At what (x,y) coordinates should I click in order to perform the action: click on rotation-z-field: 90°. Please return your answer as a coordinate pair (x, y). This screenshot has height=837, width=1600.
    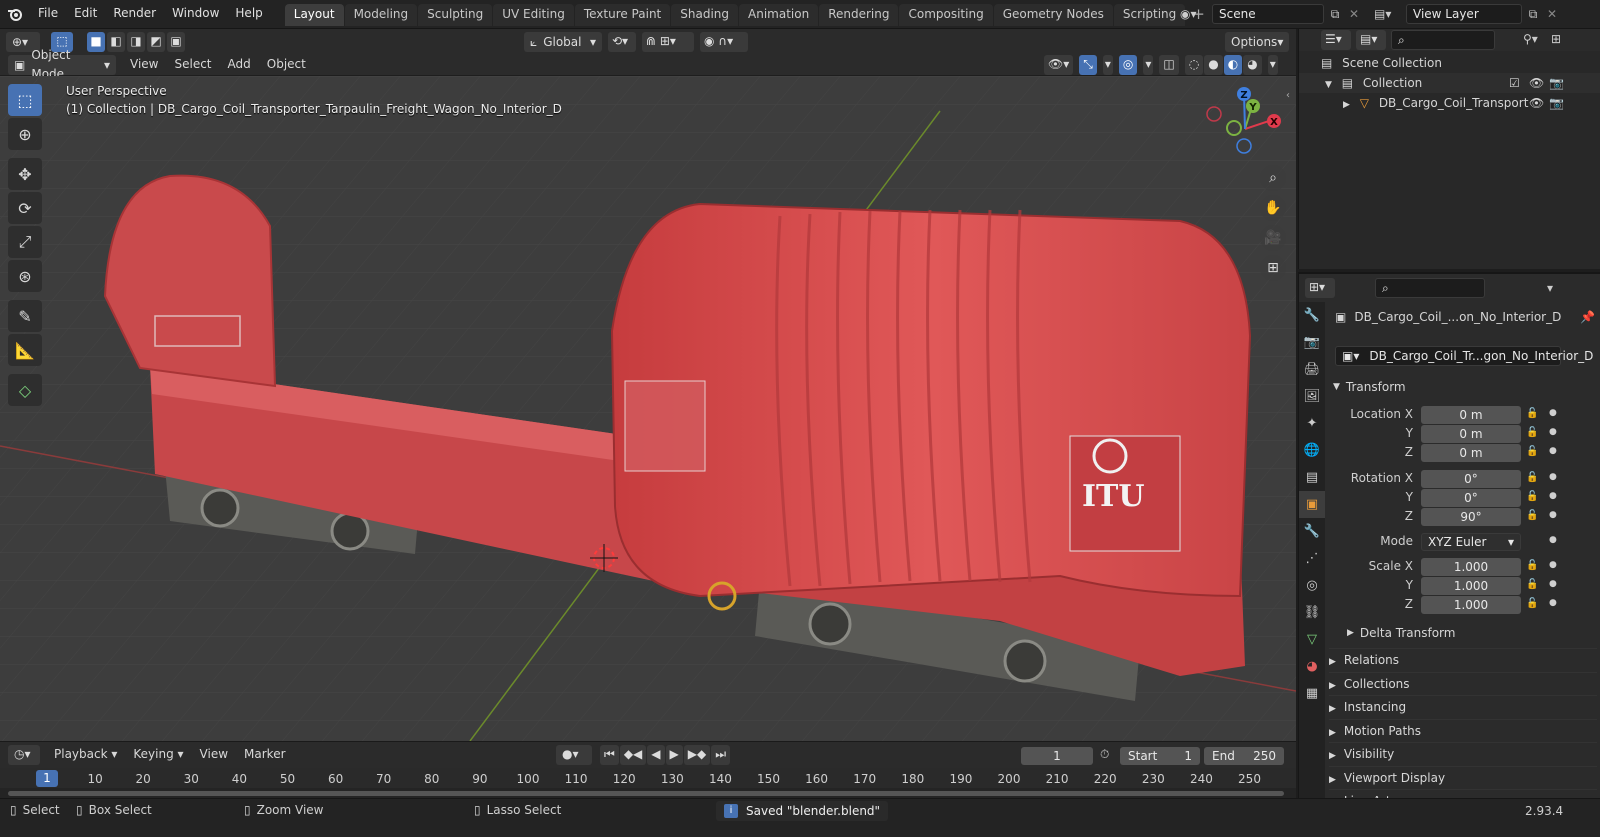
    Looking at the image, I should click on (1471, 517).